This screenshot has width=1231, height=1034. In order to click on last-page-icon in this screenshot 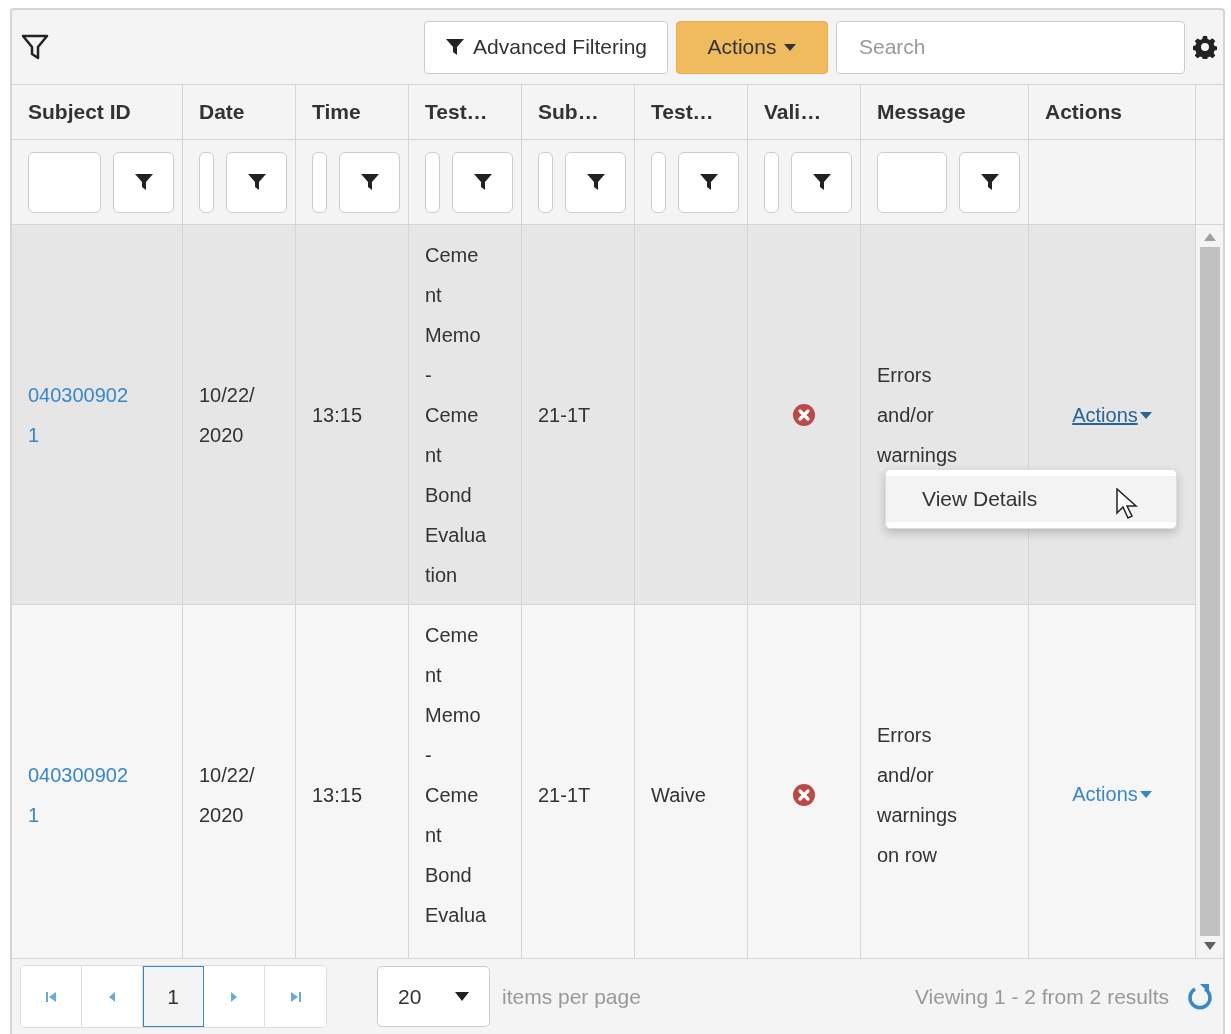, I will do `click(295, 996)`.